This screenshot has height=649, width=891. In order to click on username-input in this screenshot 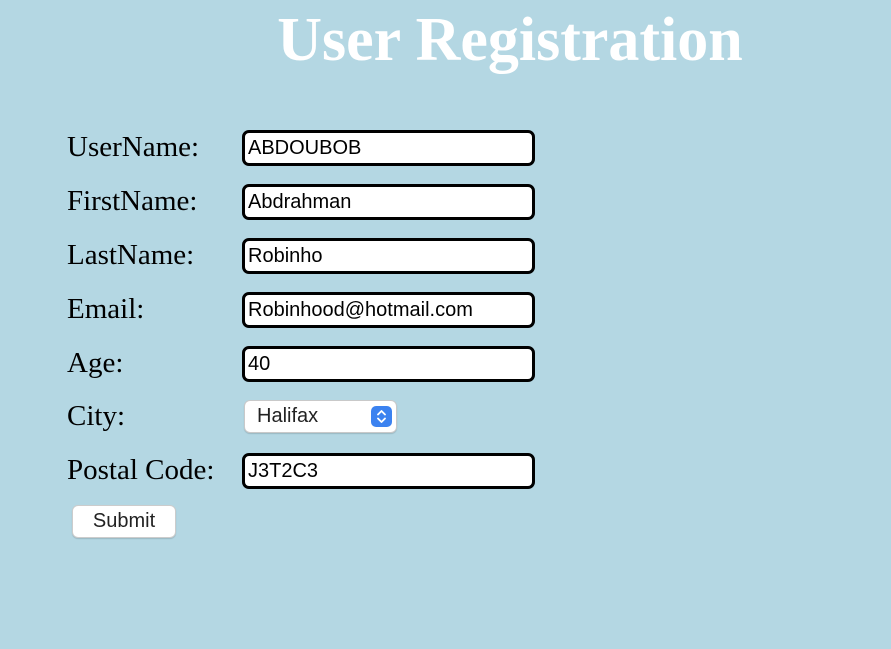, I will do `click(388, 148)`.